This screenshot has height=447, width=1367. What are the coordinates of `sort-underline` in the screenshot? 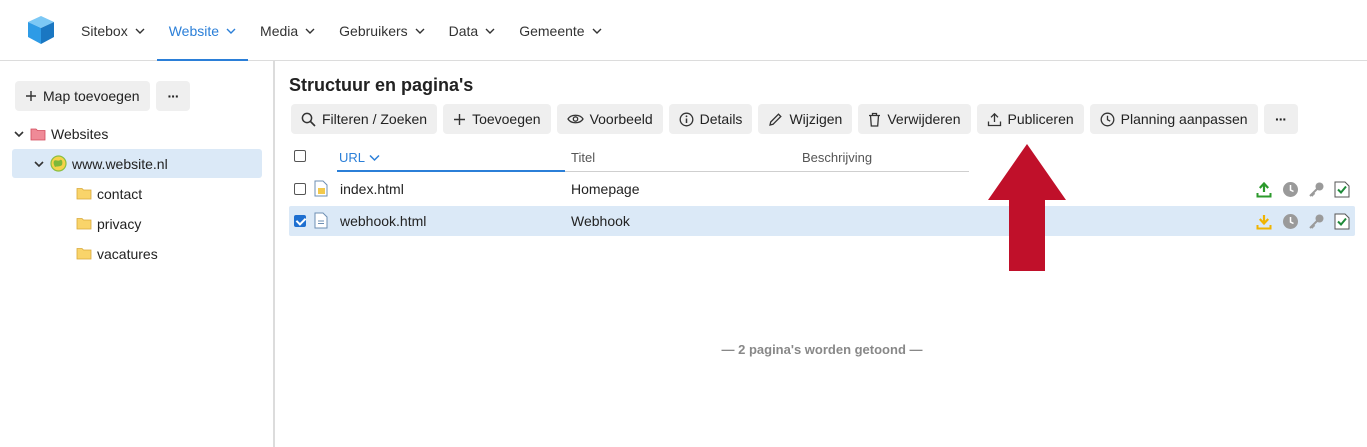 It's located at (451, 171).